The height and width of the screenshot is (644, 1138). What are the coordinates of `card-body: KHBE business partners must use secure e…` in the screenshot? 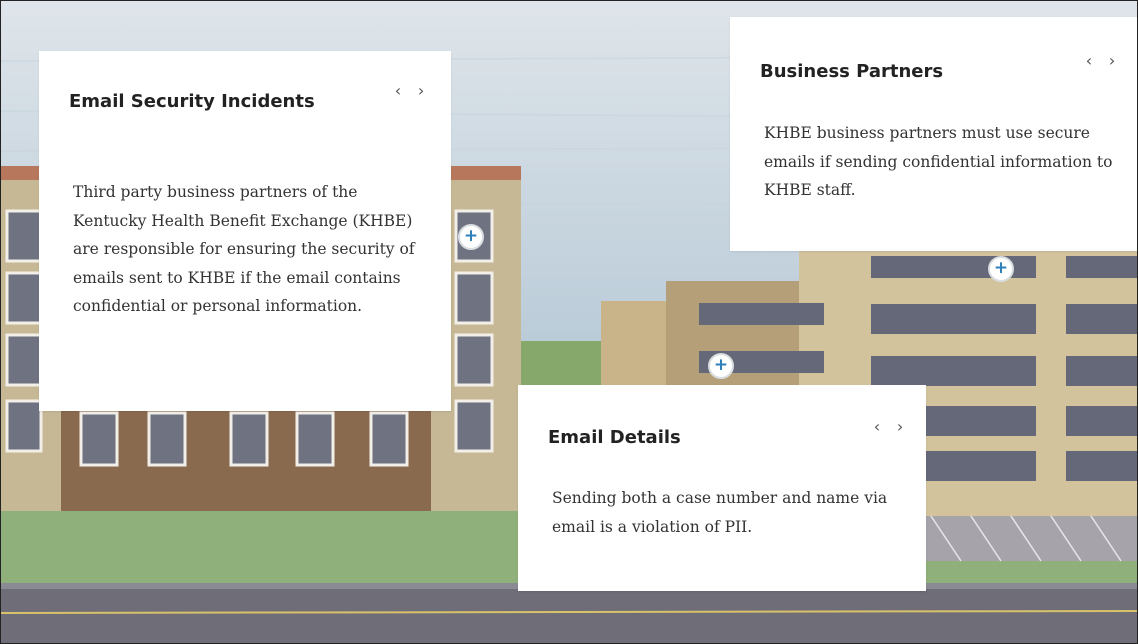 It's located at (938, 161).